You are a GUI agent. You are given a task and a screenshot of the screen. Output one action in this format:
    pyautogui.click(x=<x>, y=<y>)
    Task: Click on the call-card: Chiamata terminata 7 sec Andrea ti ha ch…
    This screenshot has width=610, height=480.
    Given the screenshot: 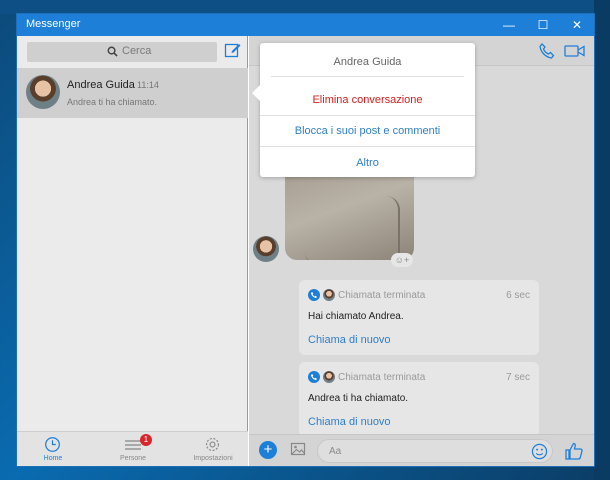 What is the action you would take?
    pyautogui.click(x=419, y=399)
    